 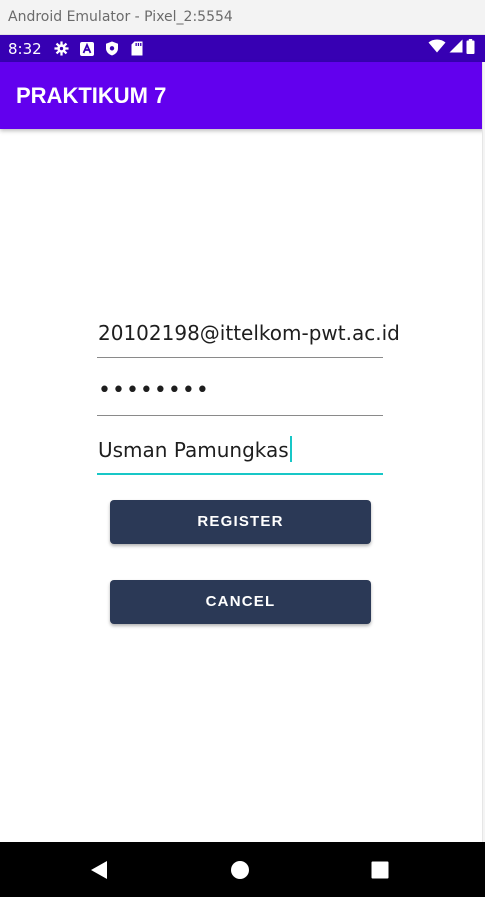 I want to click on sd-card-icon, so click(x=137, y=49).